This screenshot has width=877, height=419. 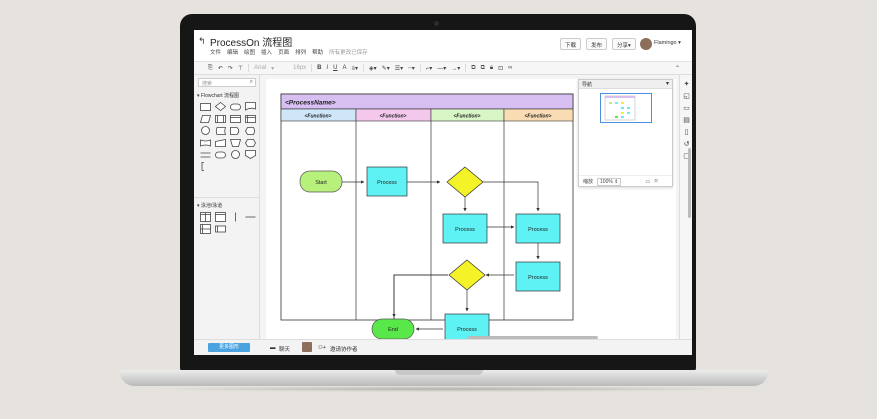 What do you see at coordinates (205, 118) in the screenshot?
I see `parallelogram-shape-icon` at bounding box center [205, 118].